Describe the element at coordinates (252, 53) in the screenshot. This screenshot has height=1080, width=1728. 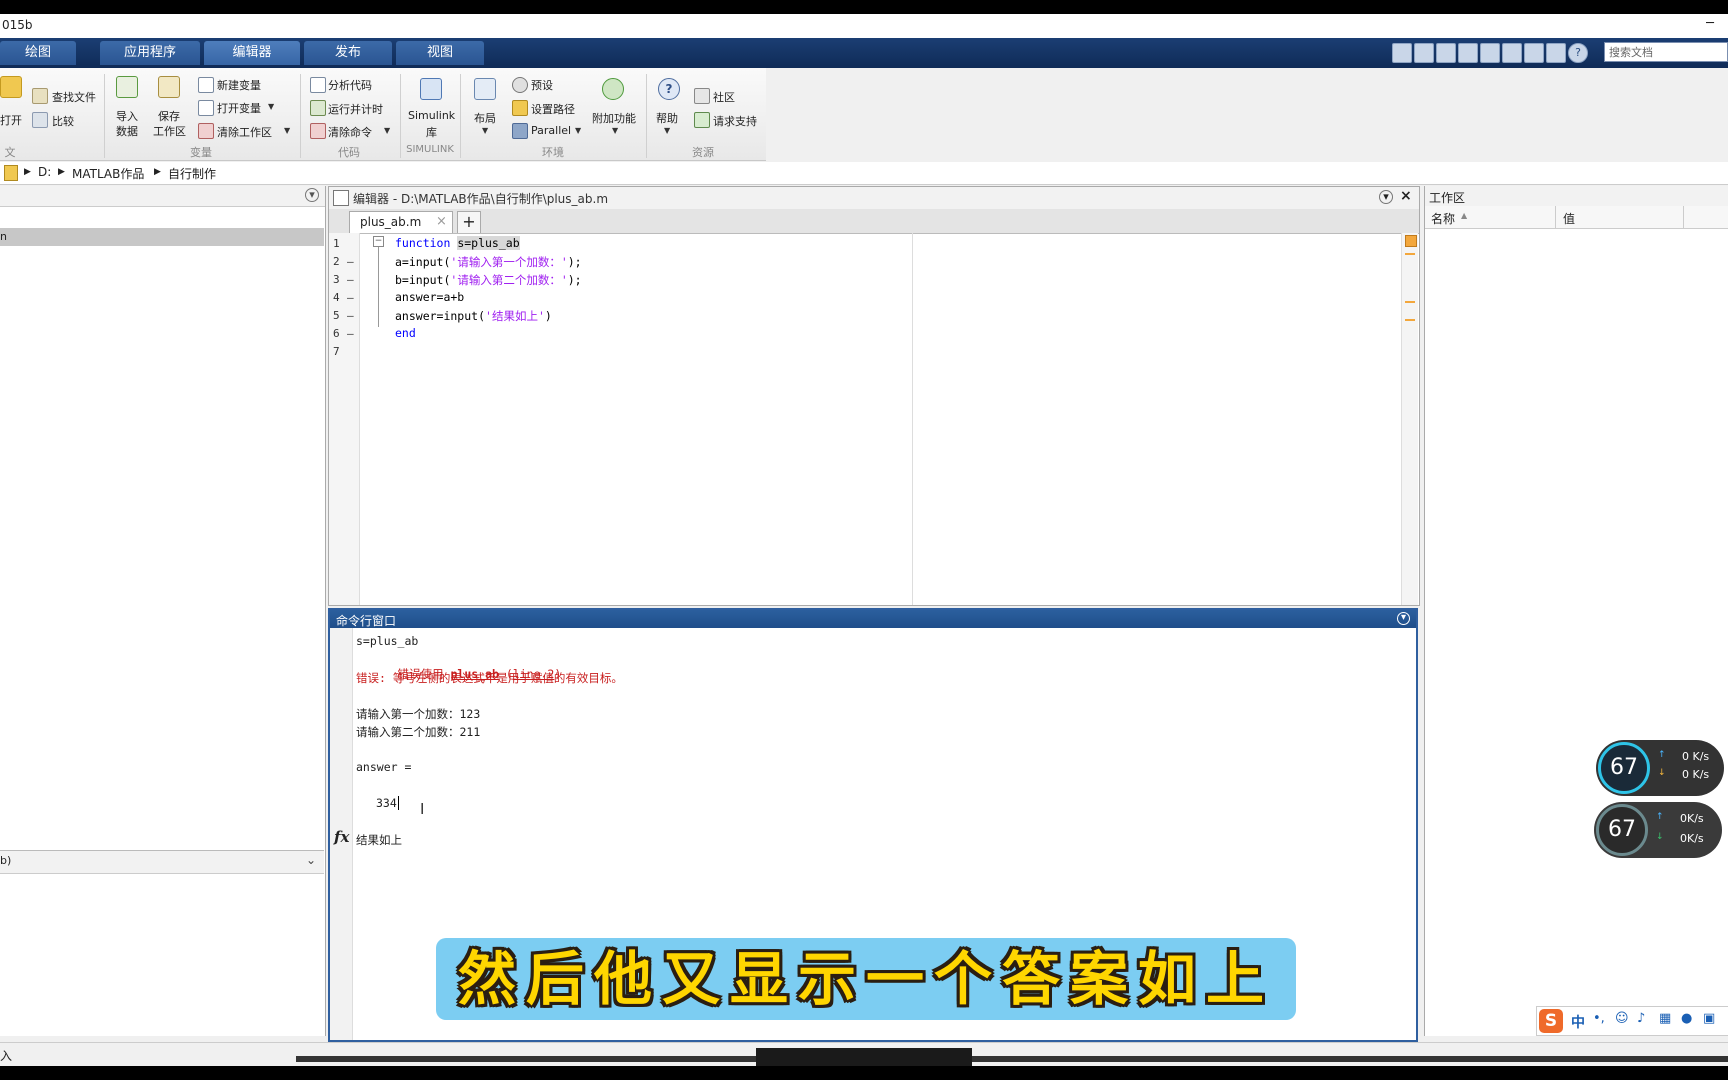
I see `tab-editor: 编辑器` at that location.